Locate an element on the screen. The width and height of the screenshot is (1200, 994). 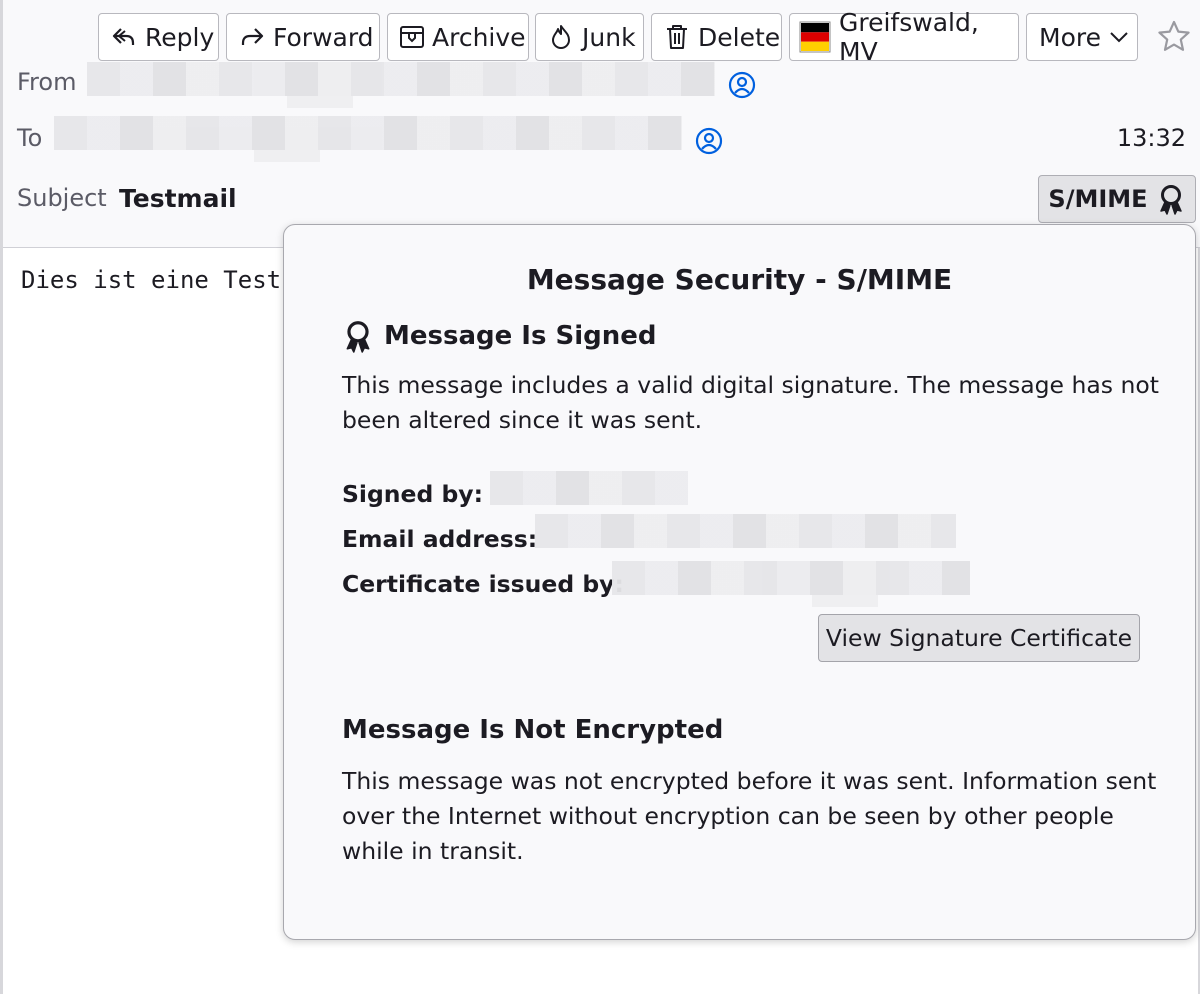
delete-icon is located at coordinates (677, 37).